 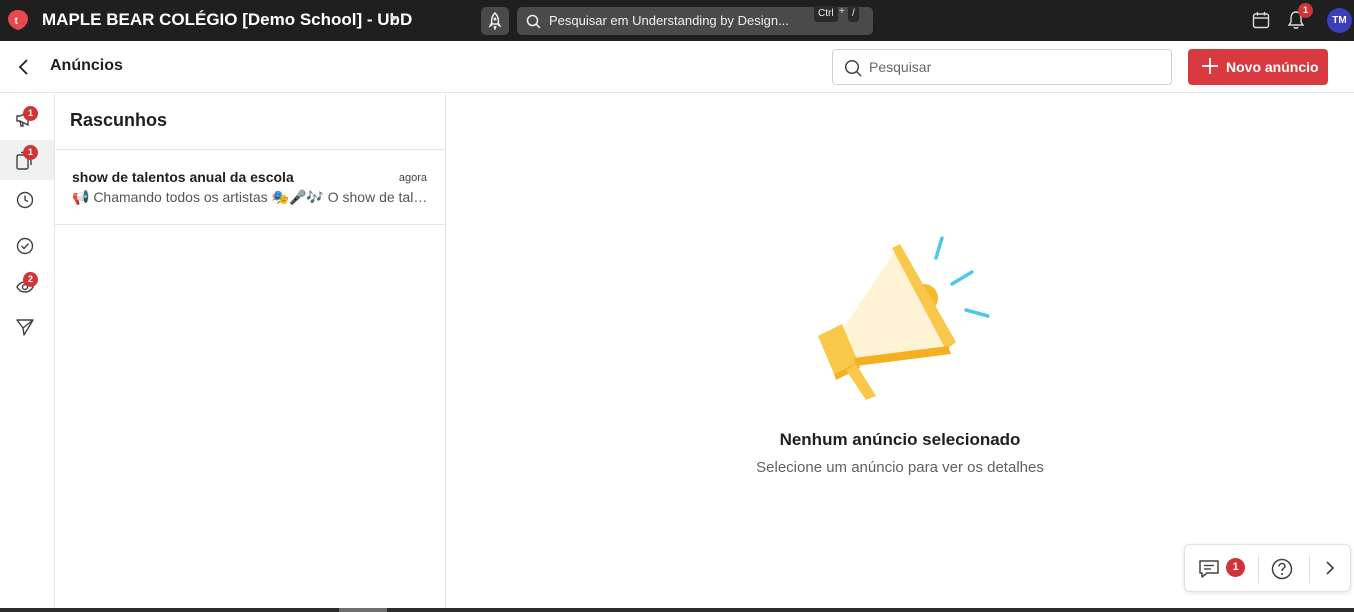 I want to click on send-icon, so click(x=25, y=327).